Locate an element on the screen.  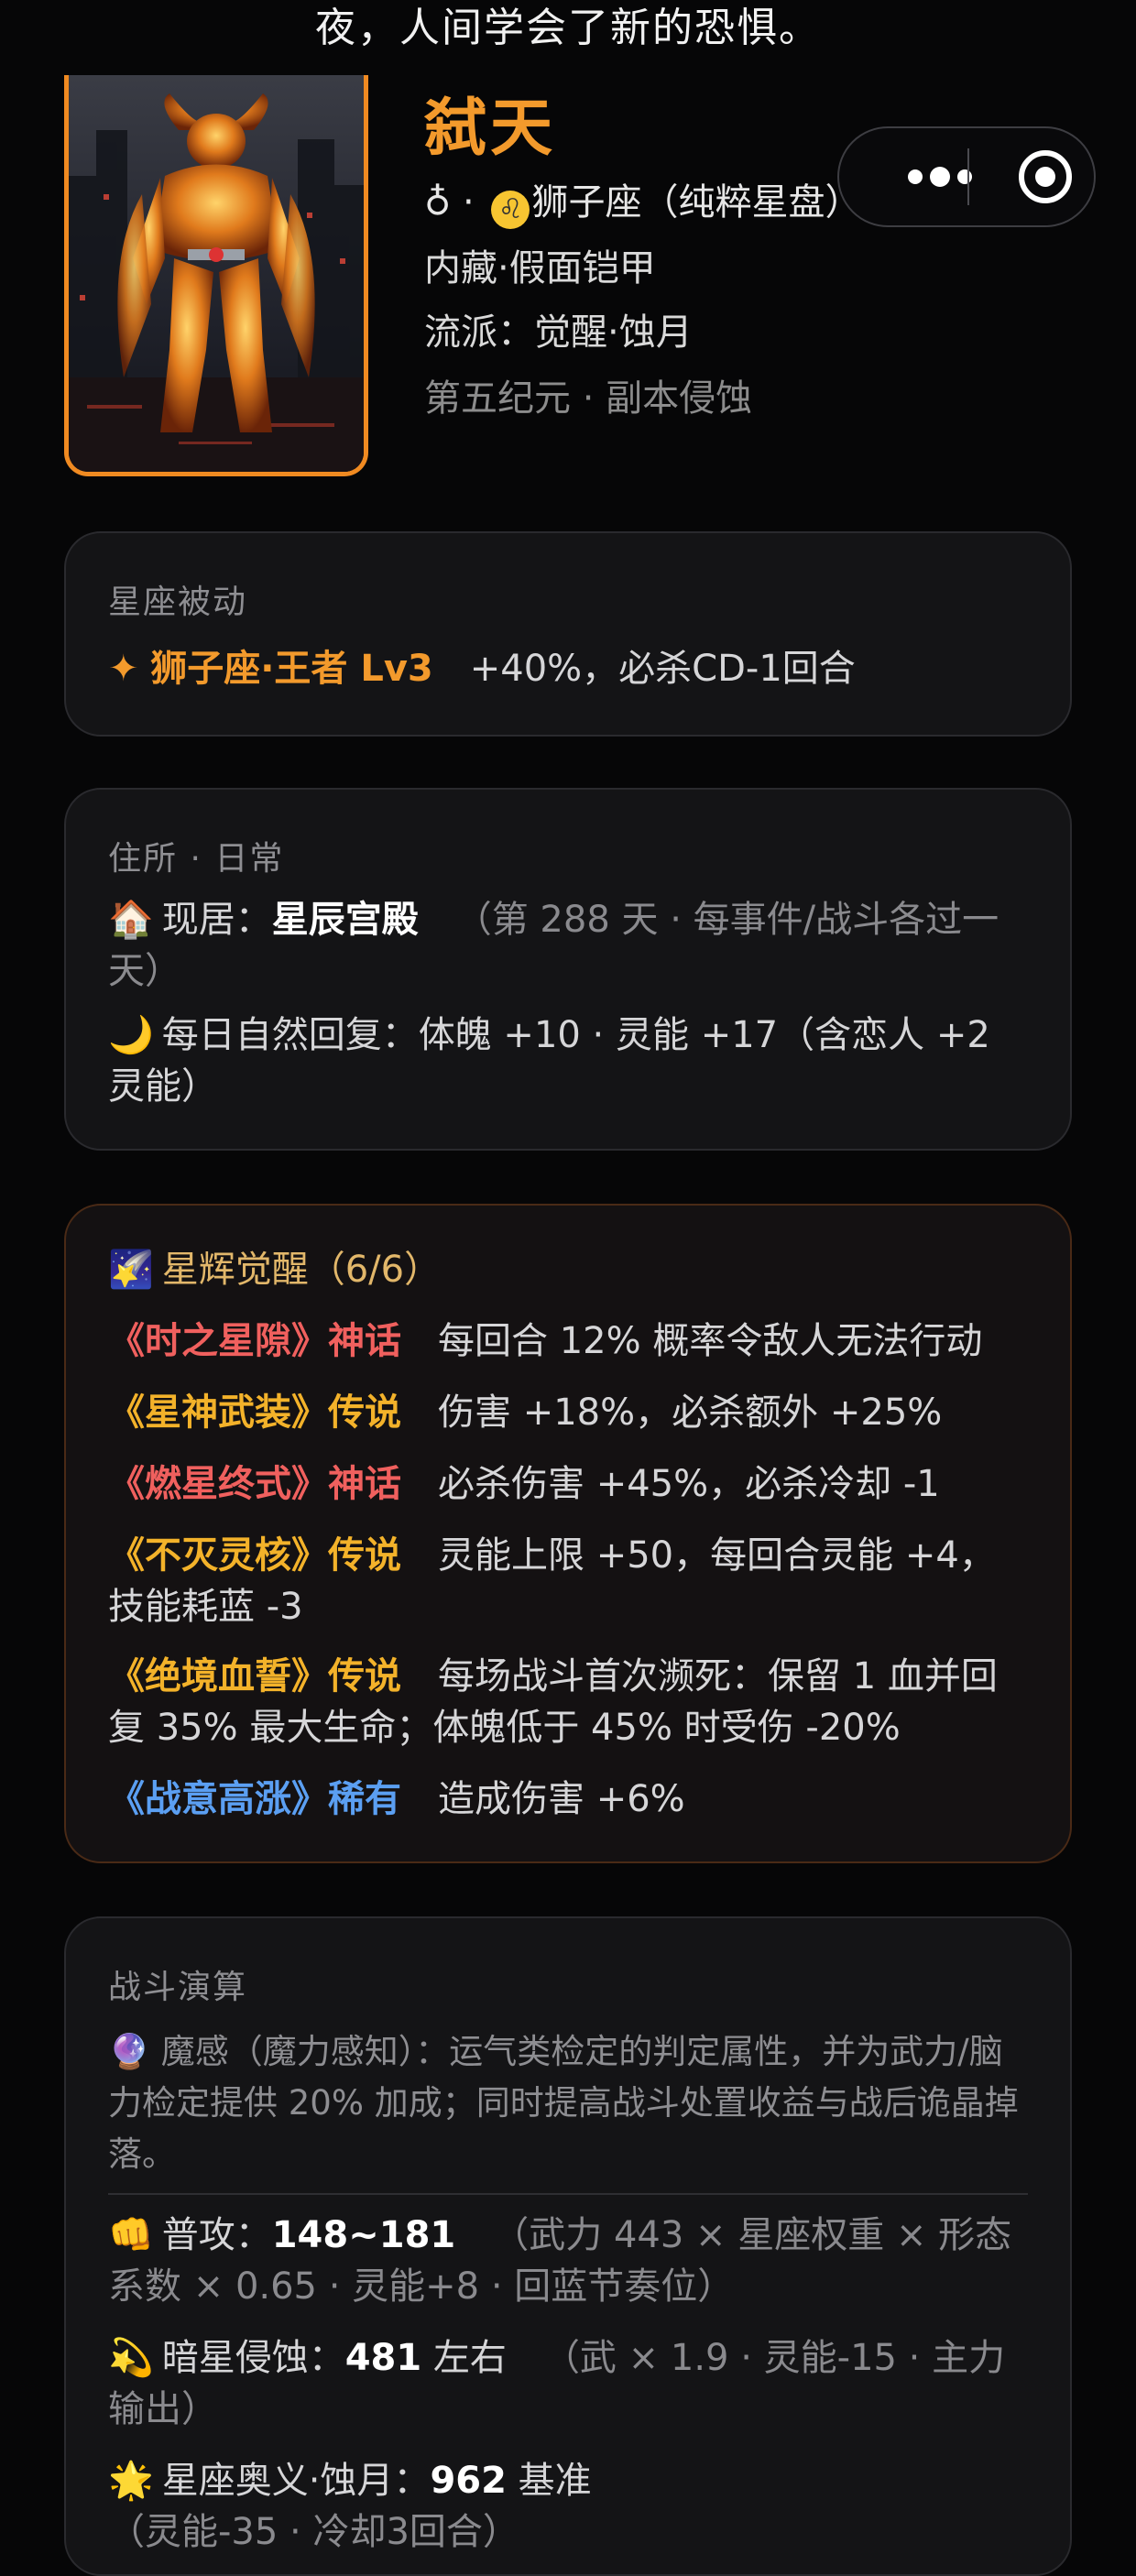
ult-suffix: 基准 is located at coordinates (549, 2481).